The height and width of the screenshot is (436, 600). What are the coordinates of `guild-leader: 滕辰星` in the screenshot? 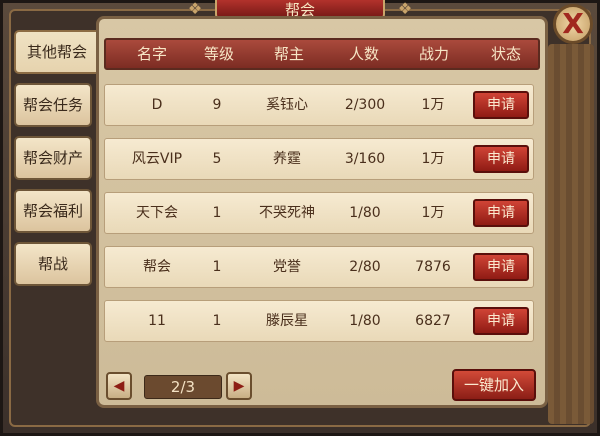 It's located at (287, 321).